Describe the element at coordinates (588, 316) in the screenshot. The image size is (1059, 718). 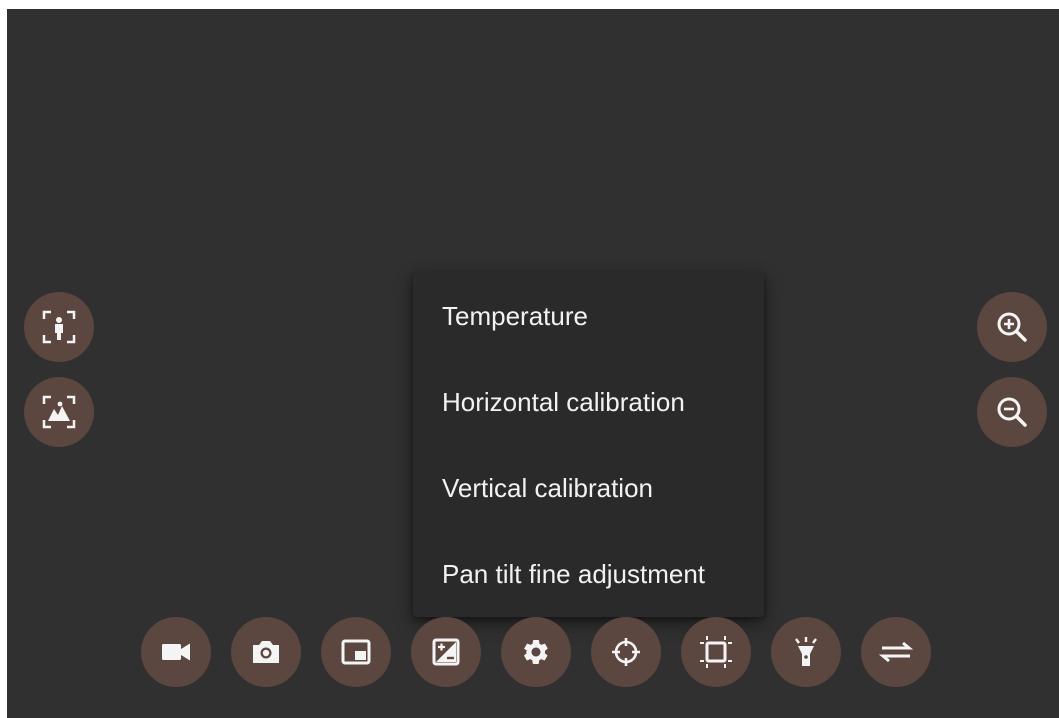
I see `menu-item-temperature: Temperature` at that location.